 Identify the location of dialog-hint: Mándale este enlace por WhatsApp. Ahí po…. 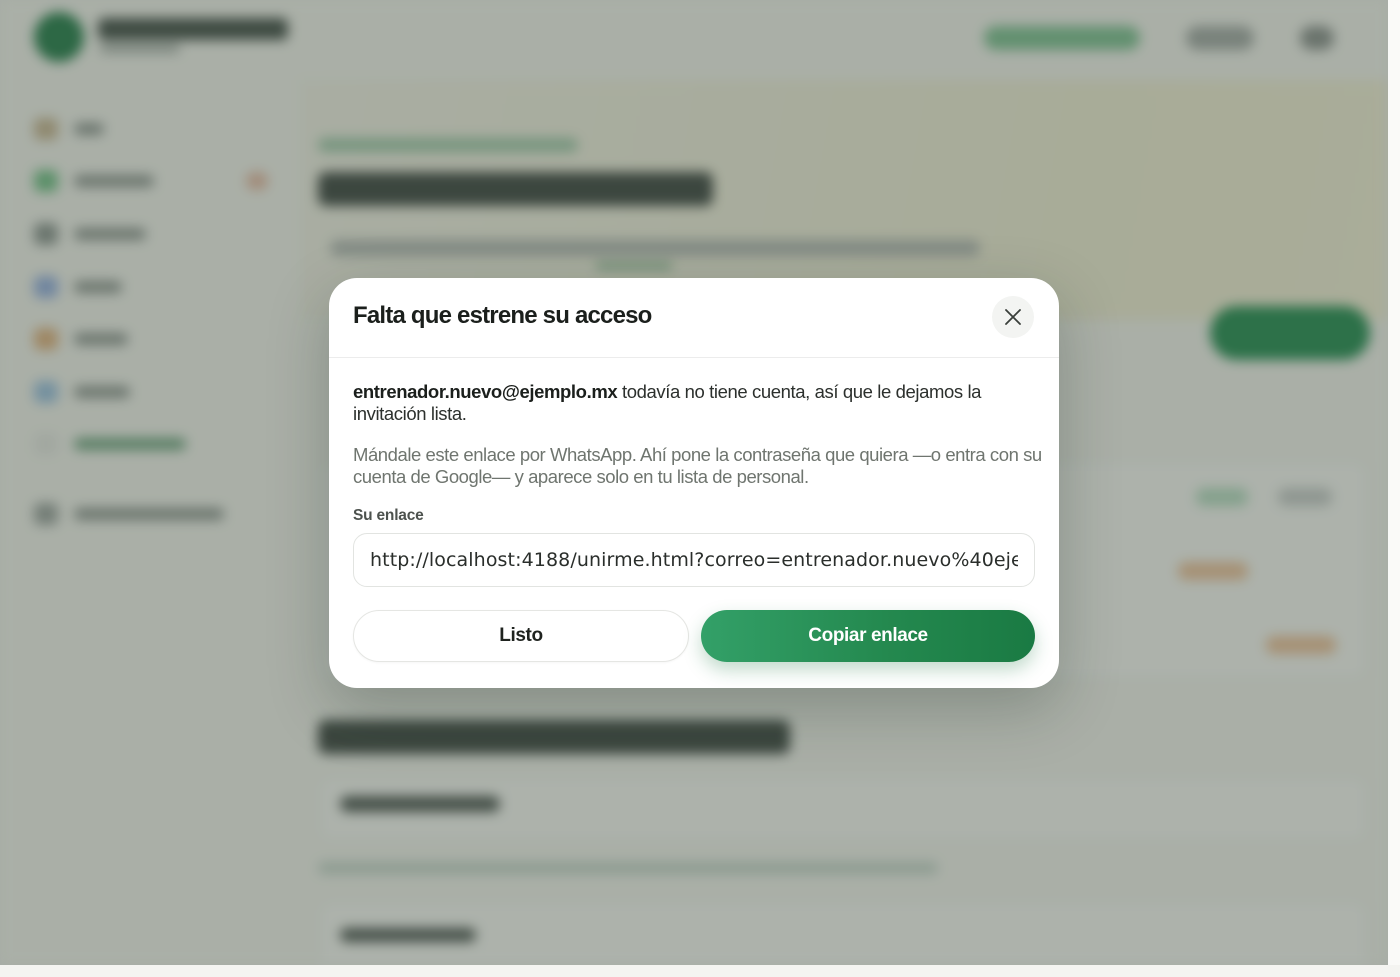
(697, 465).